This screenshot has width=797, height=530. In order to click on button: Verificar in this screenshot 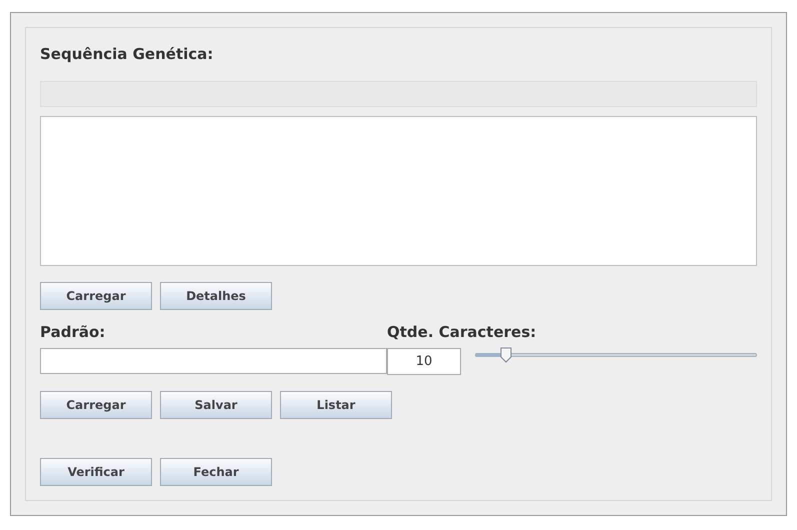, I will do `click(96, 472)`.